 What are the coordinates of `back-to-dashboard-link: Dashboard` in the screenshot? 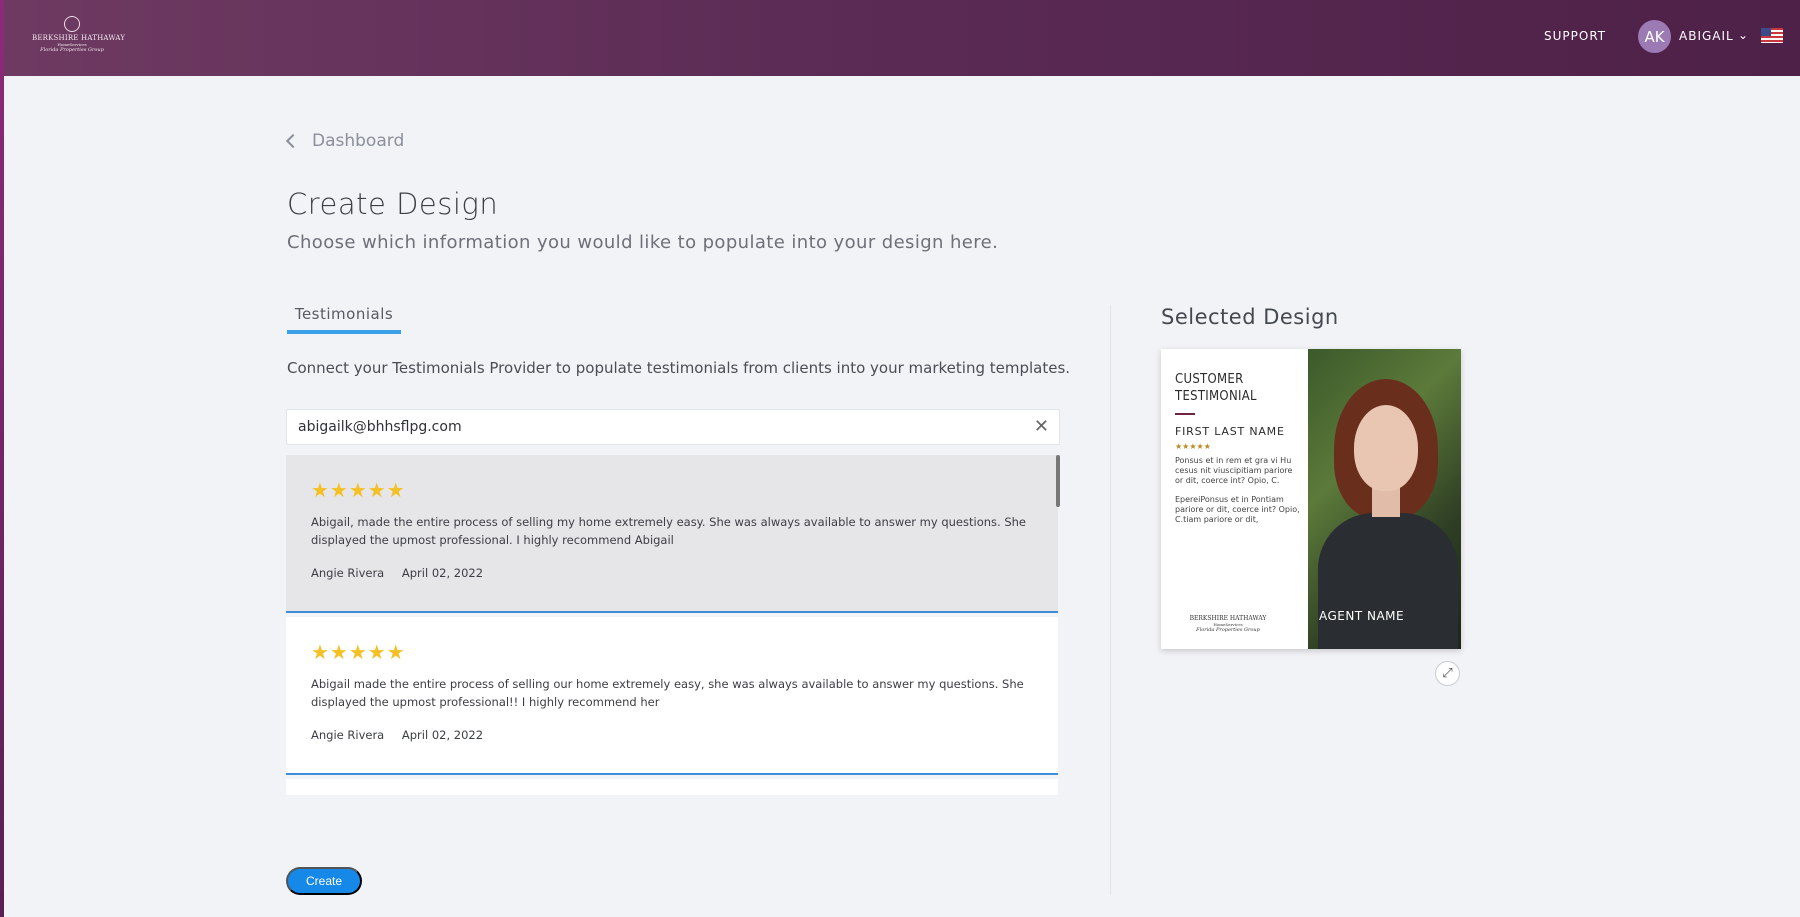 It's located at (345, 141).